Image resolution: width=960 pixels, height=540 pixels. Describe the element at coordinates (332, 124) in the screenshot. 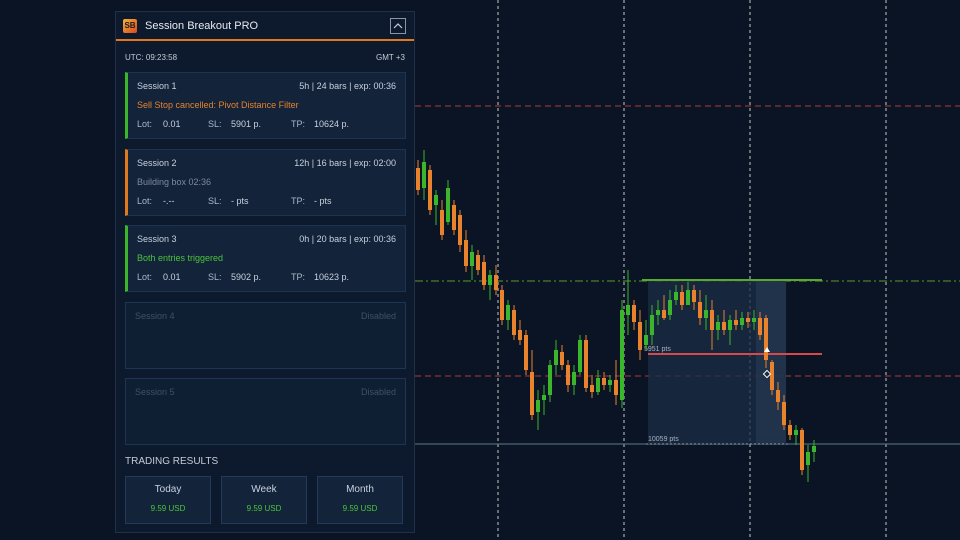

I see `tp-value: 10624 p.` at that location.